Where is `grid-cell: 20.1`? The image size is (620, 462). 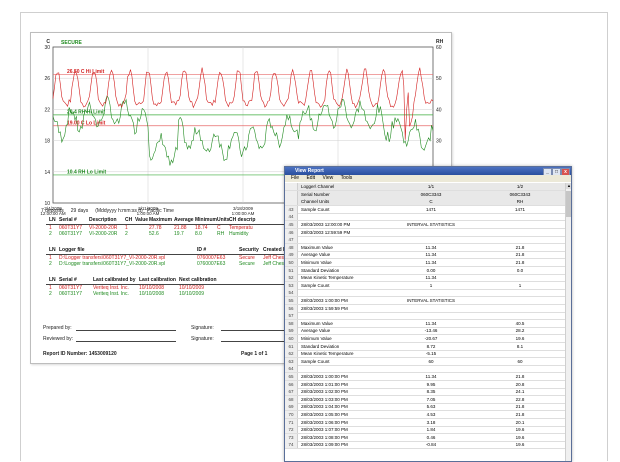 grid-cell: 20.1 is located at coordinates (520, 422).